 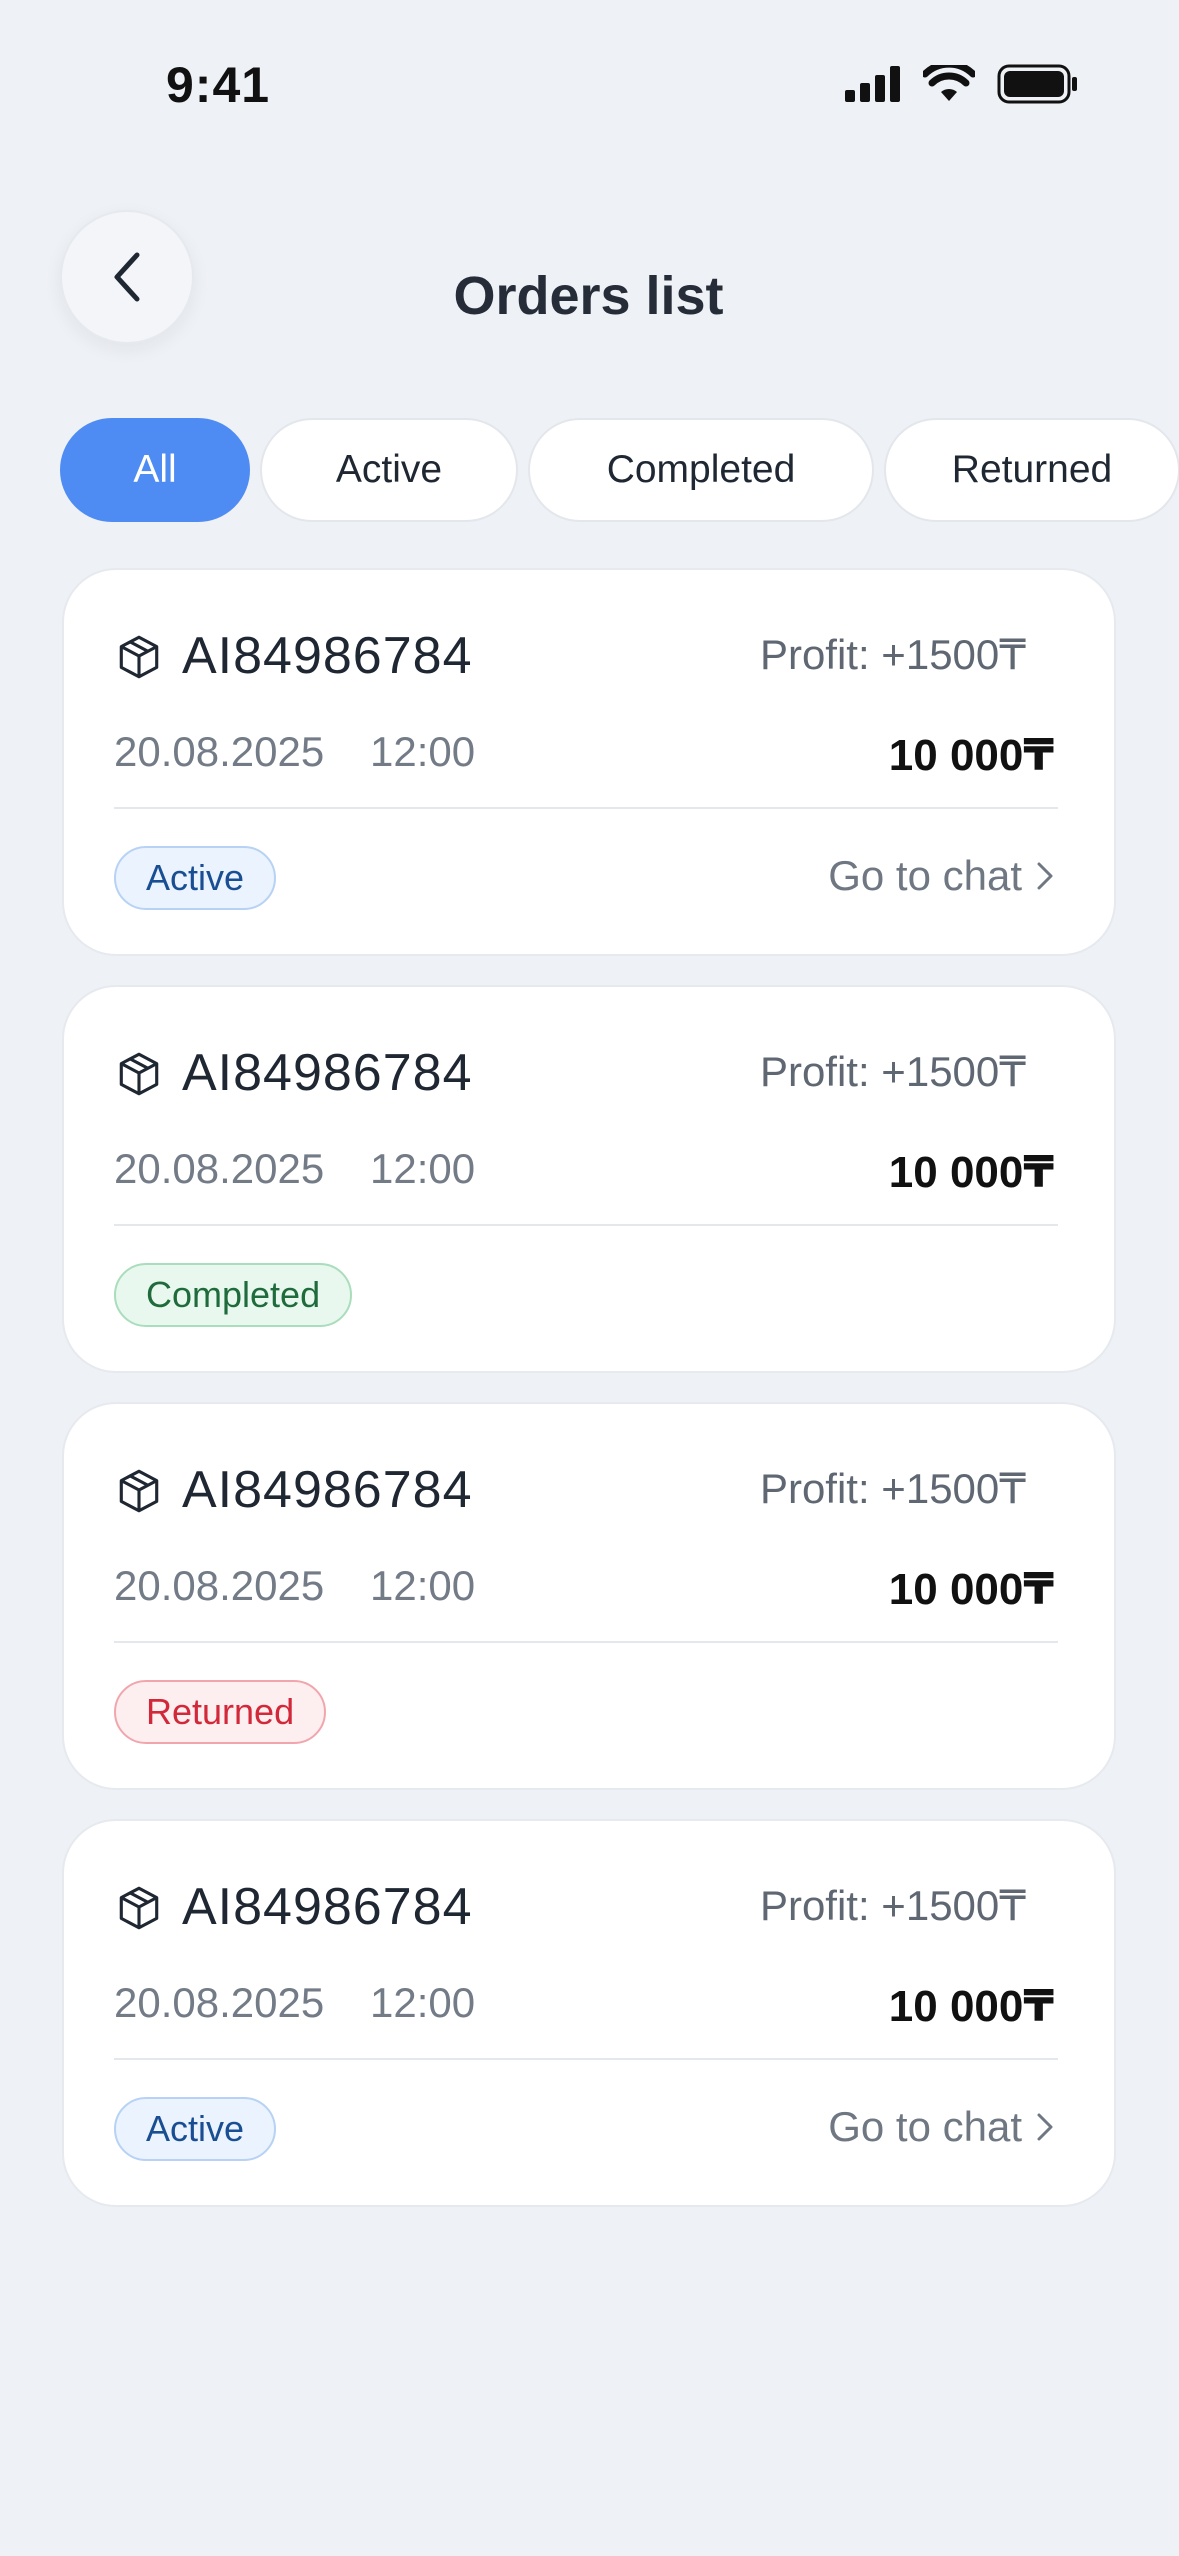 What do you see at coordinates (220, 1712) in the screenshot?
I see `status-badge: Returned` at bounding box center [220, 1712].